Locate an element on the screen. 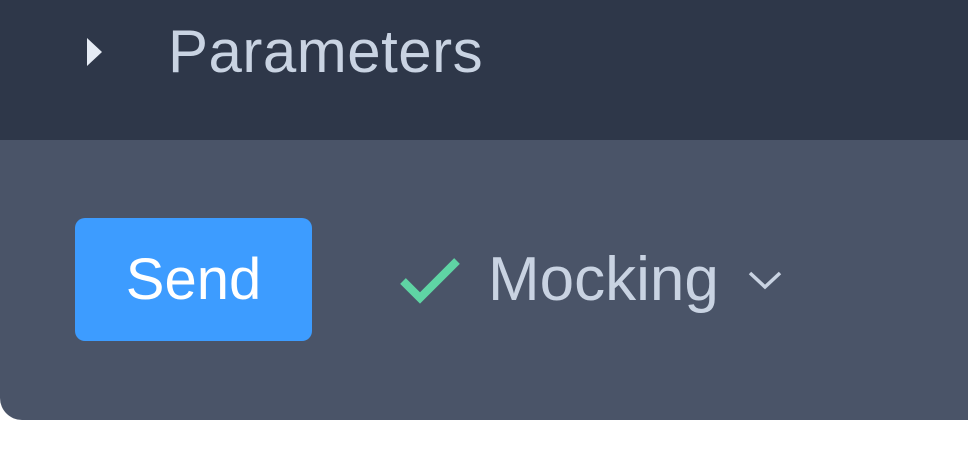 This screenshot has width=968, height=458. mocking-dropdown: Mocking is located at coordinates (590, 280).